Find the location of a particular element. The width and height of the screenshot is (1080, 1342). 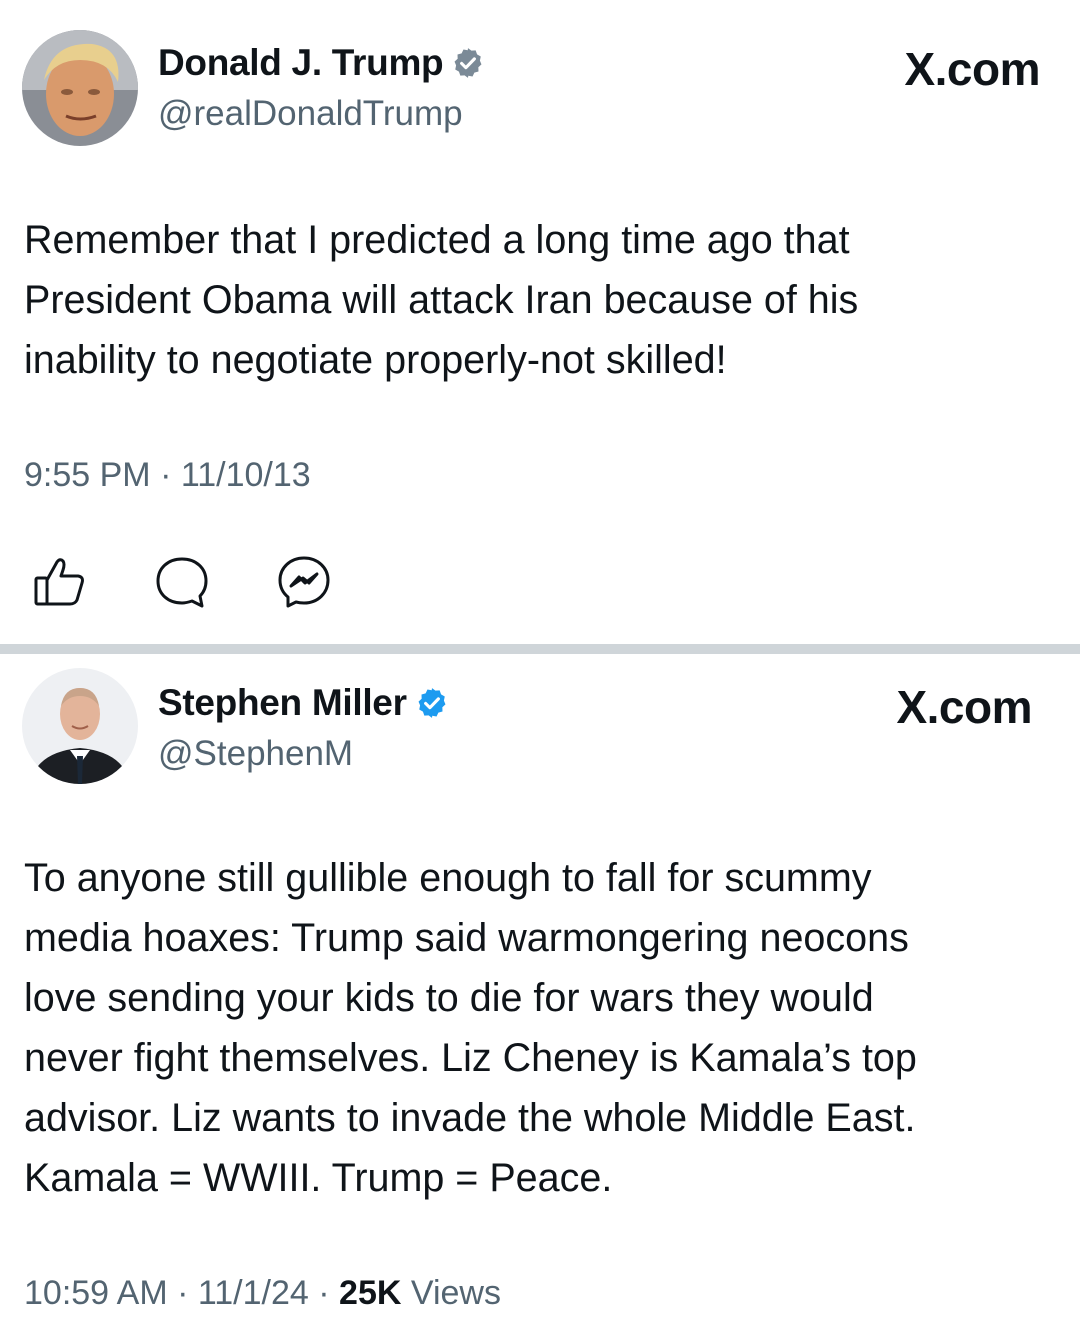

tweet-time: 10:59 AM is located at coordinates (96, 1293).